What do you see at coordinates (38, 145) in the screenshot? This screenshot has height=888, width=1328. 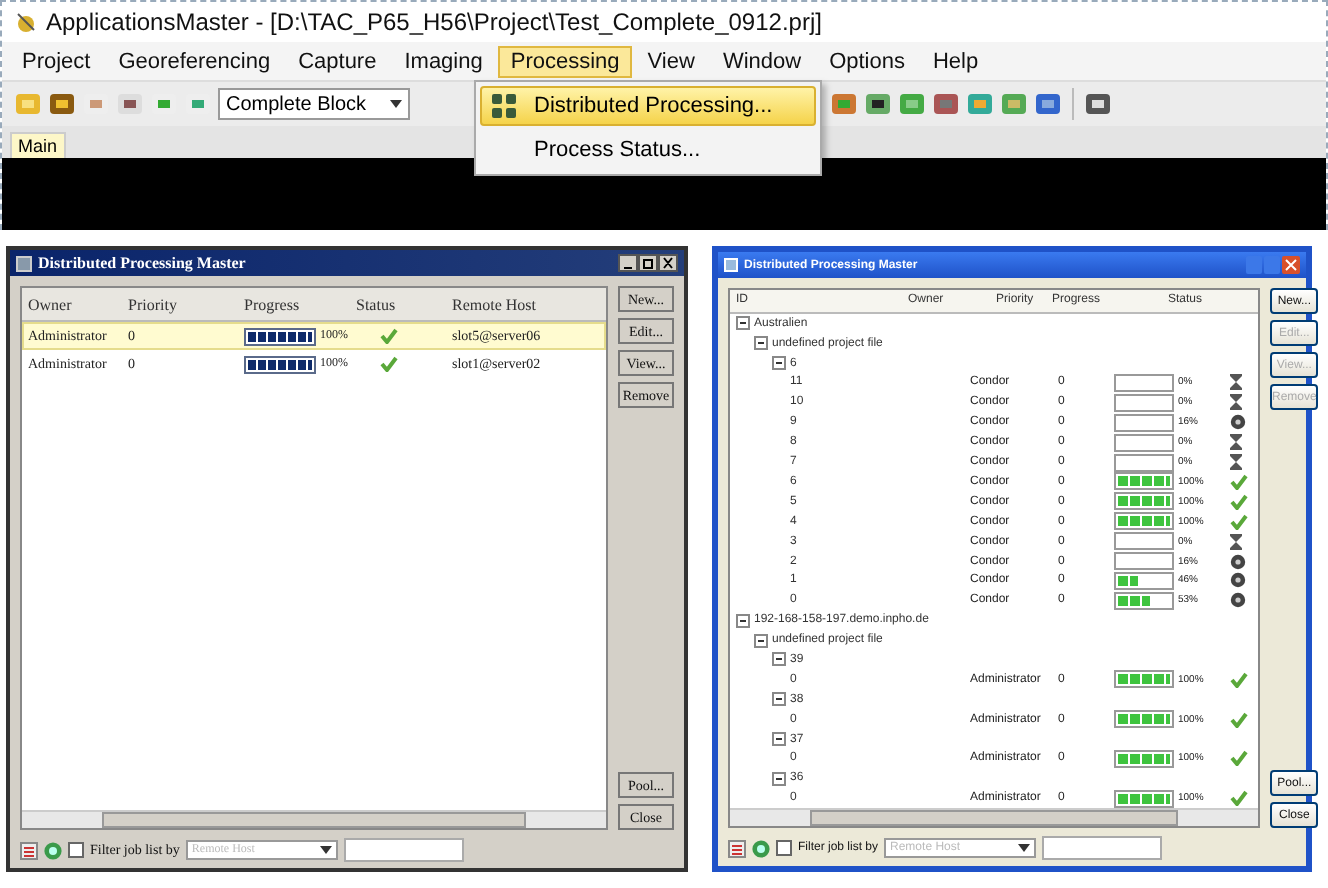 I see `tab: Main` at bounding box center [38, 145].